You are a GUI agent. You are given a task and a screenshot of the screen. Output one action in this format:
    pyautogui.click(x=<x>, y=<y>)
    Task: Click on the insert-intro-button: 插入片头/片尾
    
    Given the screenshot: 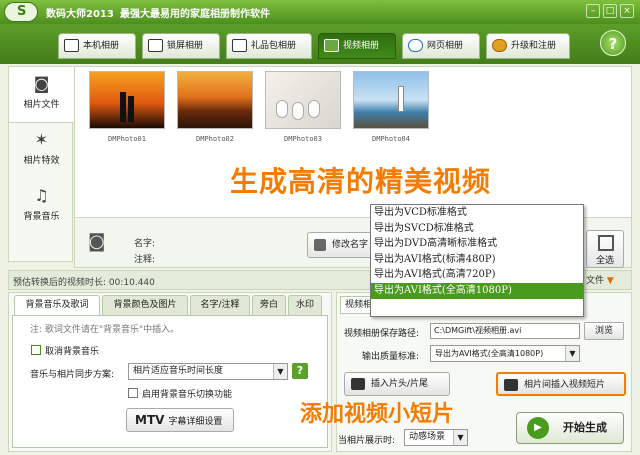 What is the action you would take?
    pyautogui.click(x=397, y=384)
    